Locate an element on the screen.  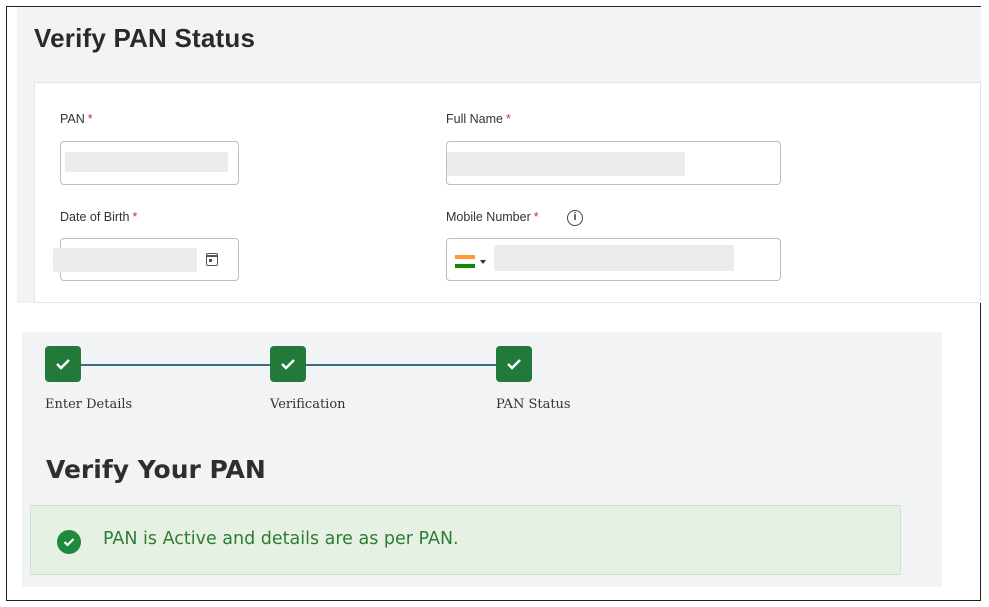
dob-label: Date of Birth * is located at coordinates (98, 217).